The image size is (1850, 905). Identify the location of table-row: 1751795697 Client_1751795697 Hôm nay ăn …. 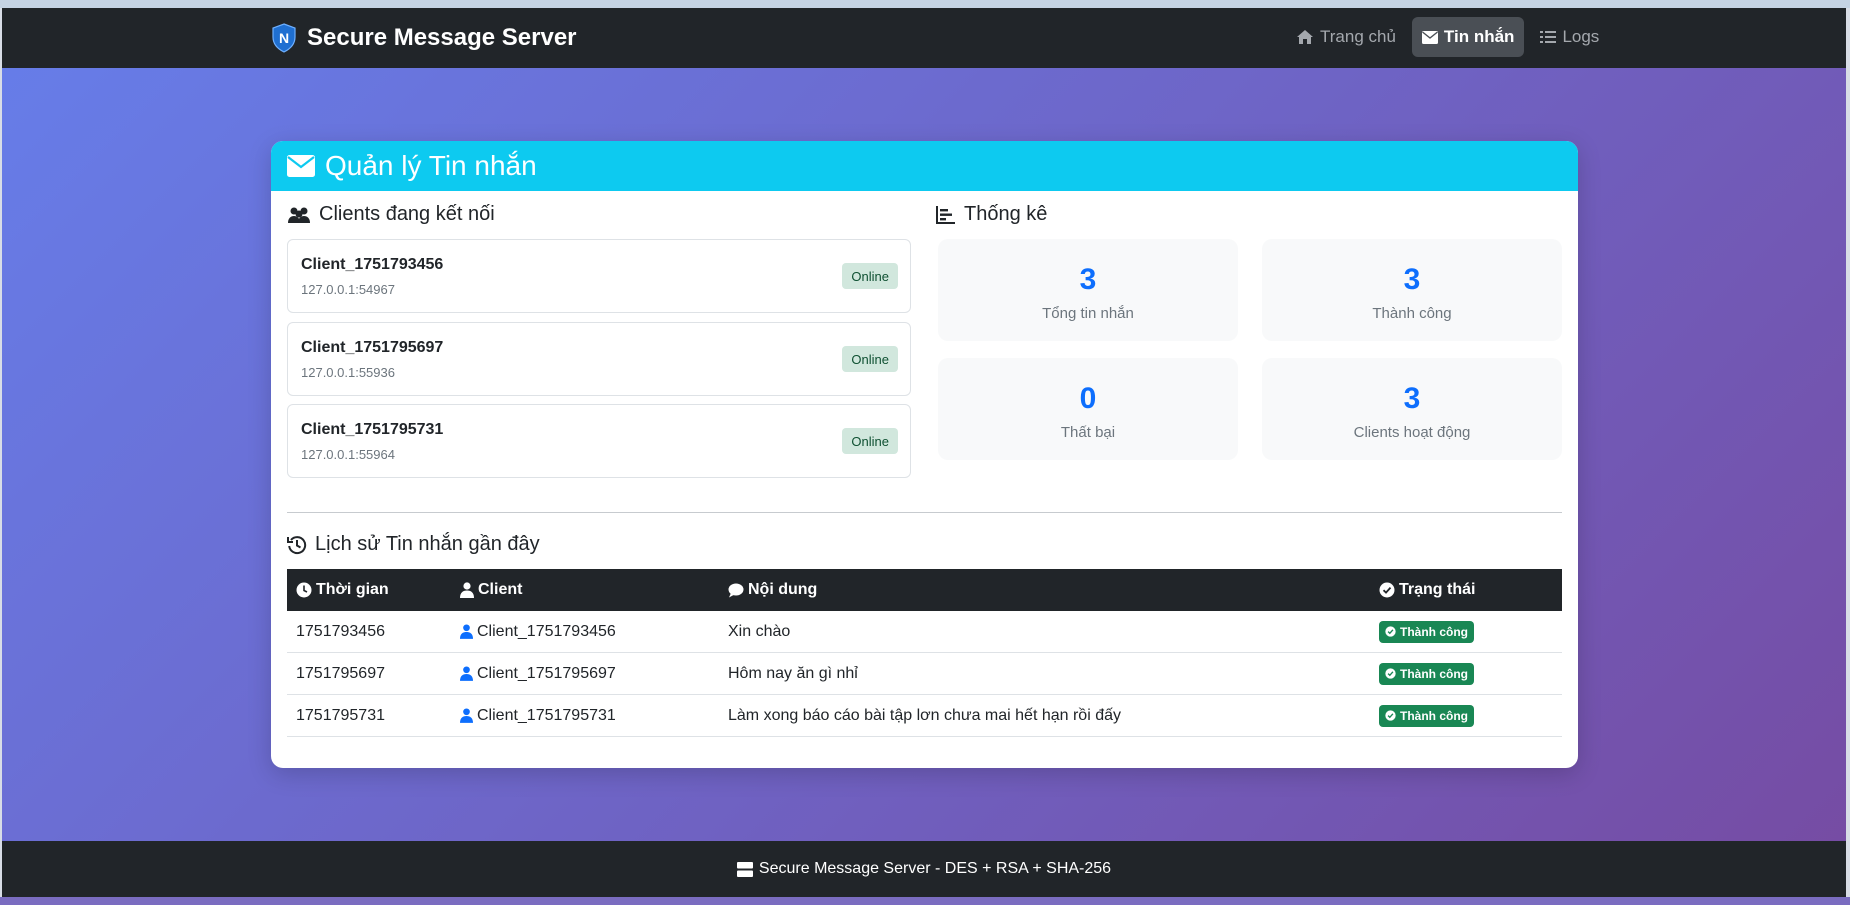
(924, 674).